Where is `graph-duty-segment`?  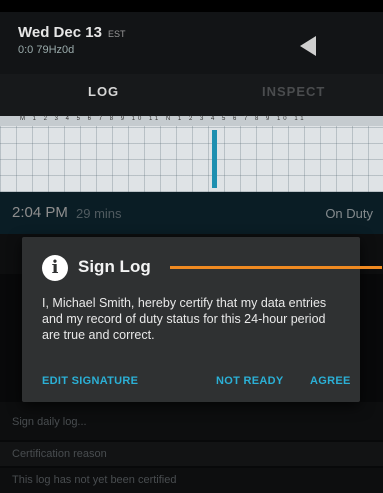
graph-duty-segment is located at coordinates (214, 159).